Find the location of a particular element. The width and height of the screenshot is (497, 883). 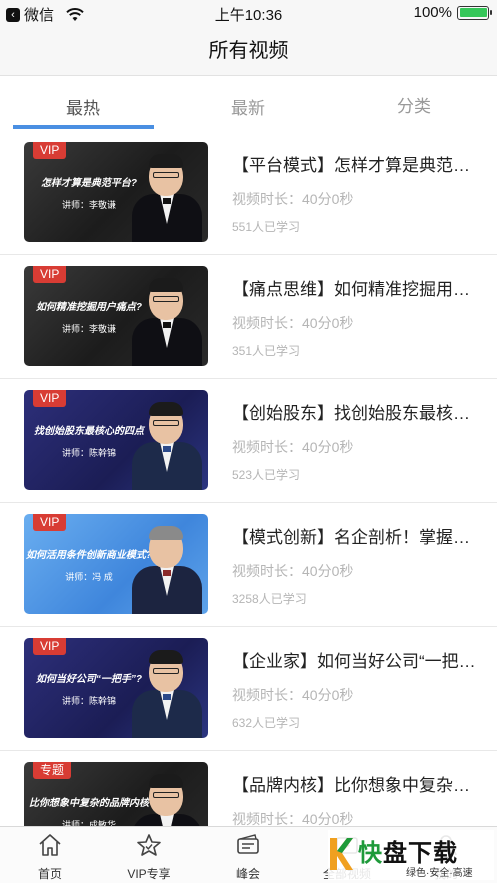

tabbar-item-summit: 峰会 is located at coordinates (248, 857).